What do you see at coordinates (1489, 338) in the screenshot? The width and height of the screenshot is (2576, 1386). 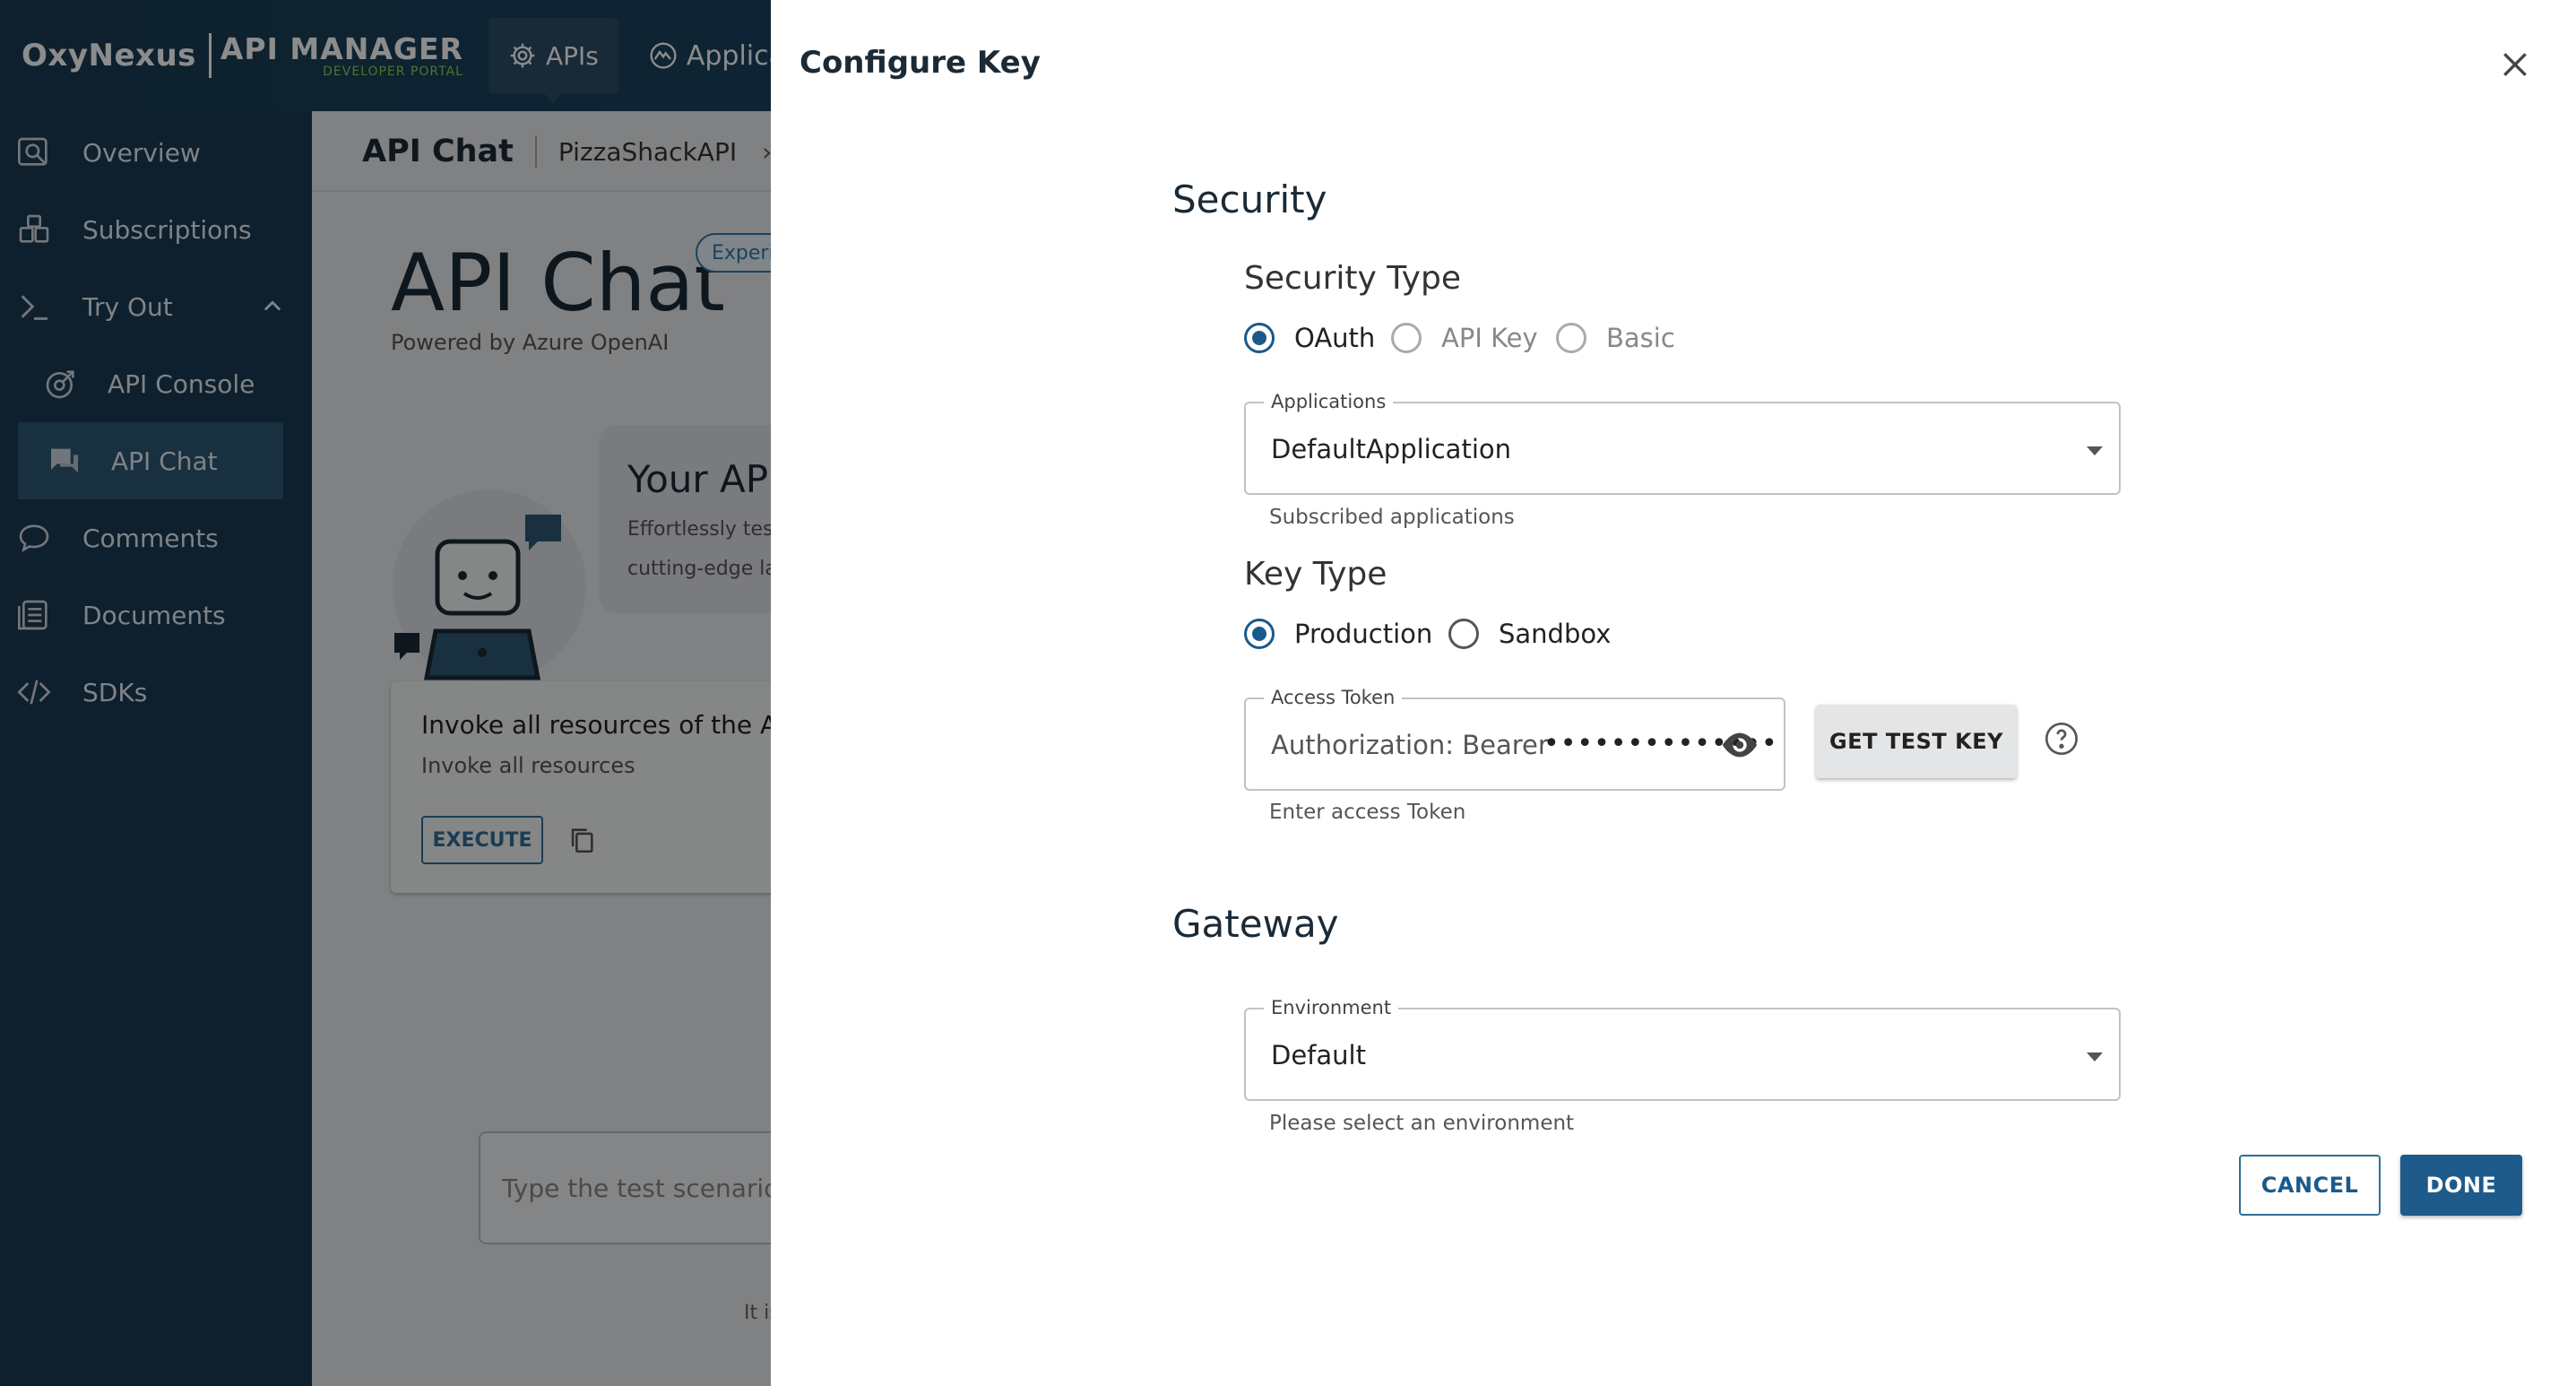 I see `radio-label: API Key` at bounding box center [1489, 338].